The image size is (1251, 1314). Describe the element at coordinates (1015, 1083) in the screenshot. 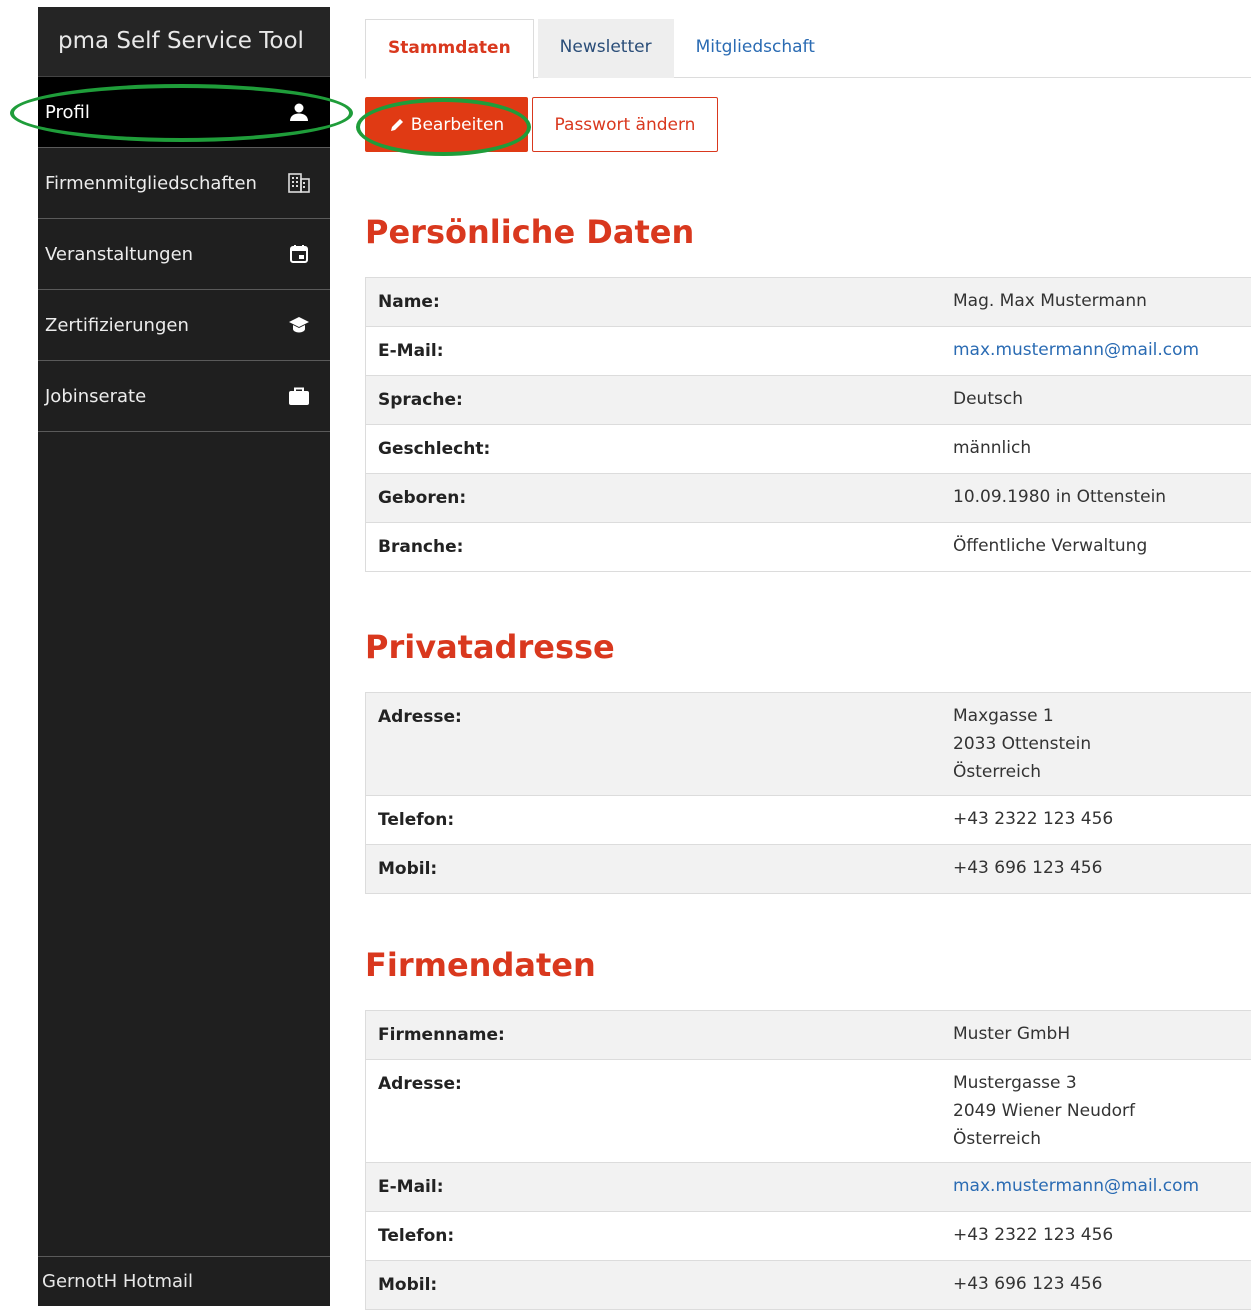

I see `address-line: Mustergasse 3` at that location.